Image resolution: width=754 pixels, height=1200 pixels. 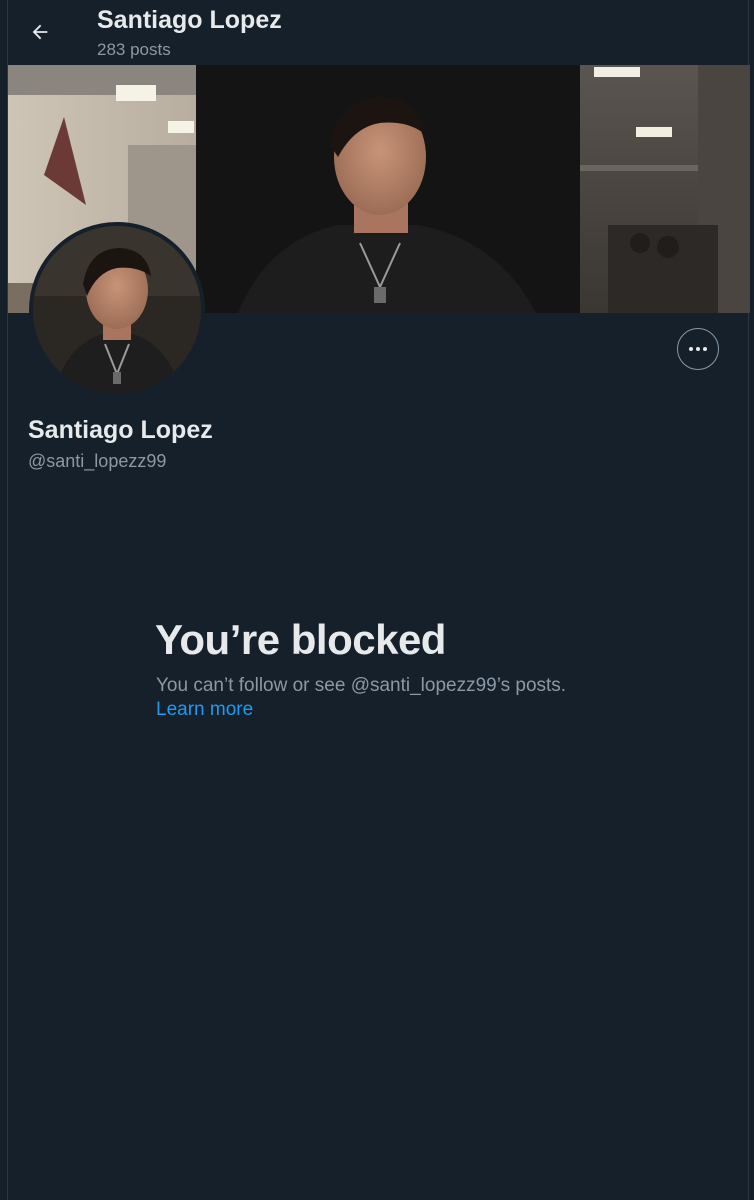 I want to click on post-count: 283 posts, so click(x=134, y=49).